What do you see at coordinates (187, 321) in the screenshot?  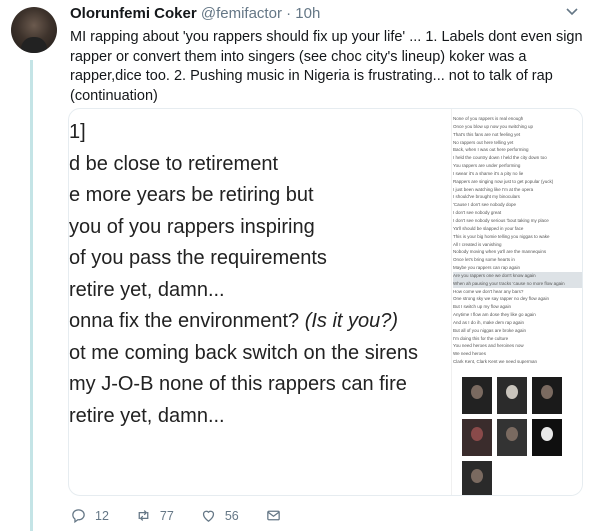 I see `lyric-text: onna fix the environment?` at bounding box center [187, 321].